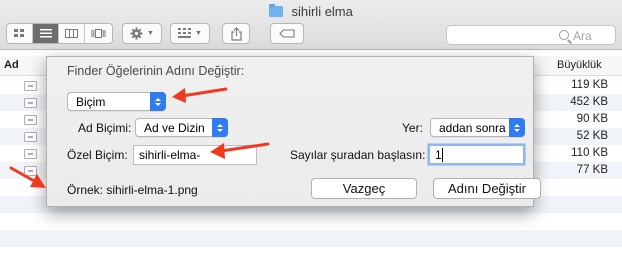 This screenshot has width=622, height=263. Describe the element at coordinates (105, 128) in the screenshot. I see `name-format-label: Ad Biçimi:` at that location.